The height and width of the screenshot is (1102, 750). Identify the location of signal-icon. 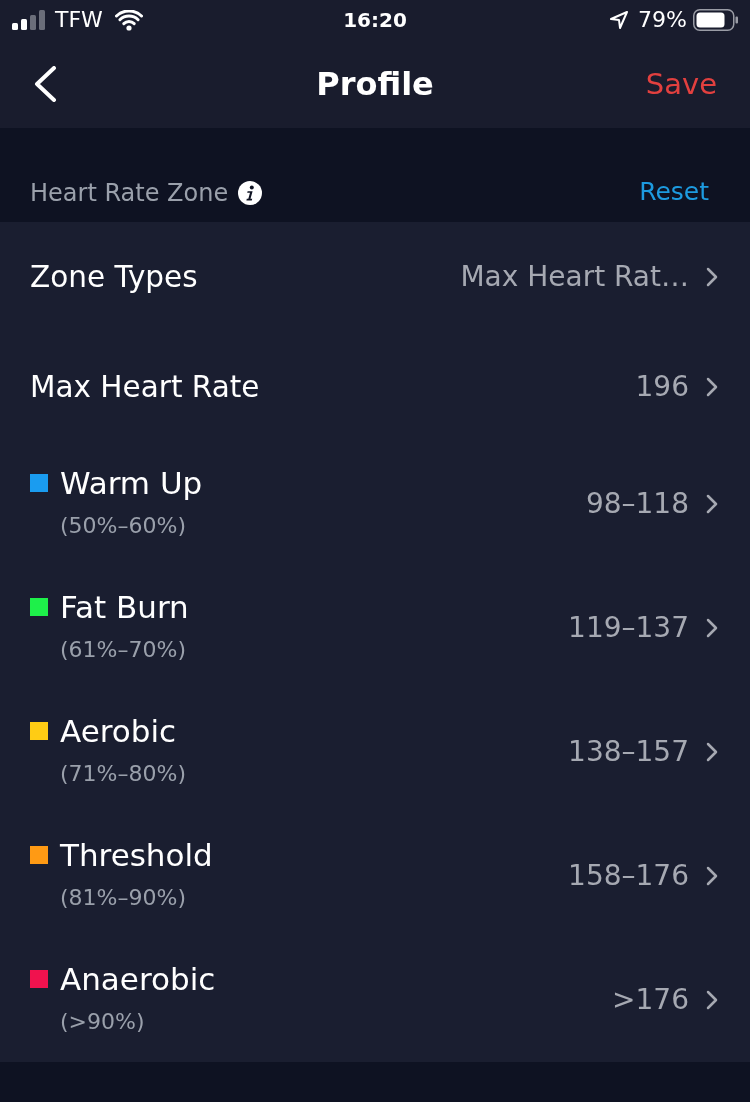
(28, 20).